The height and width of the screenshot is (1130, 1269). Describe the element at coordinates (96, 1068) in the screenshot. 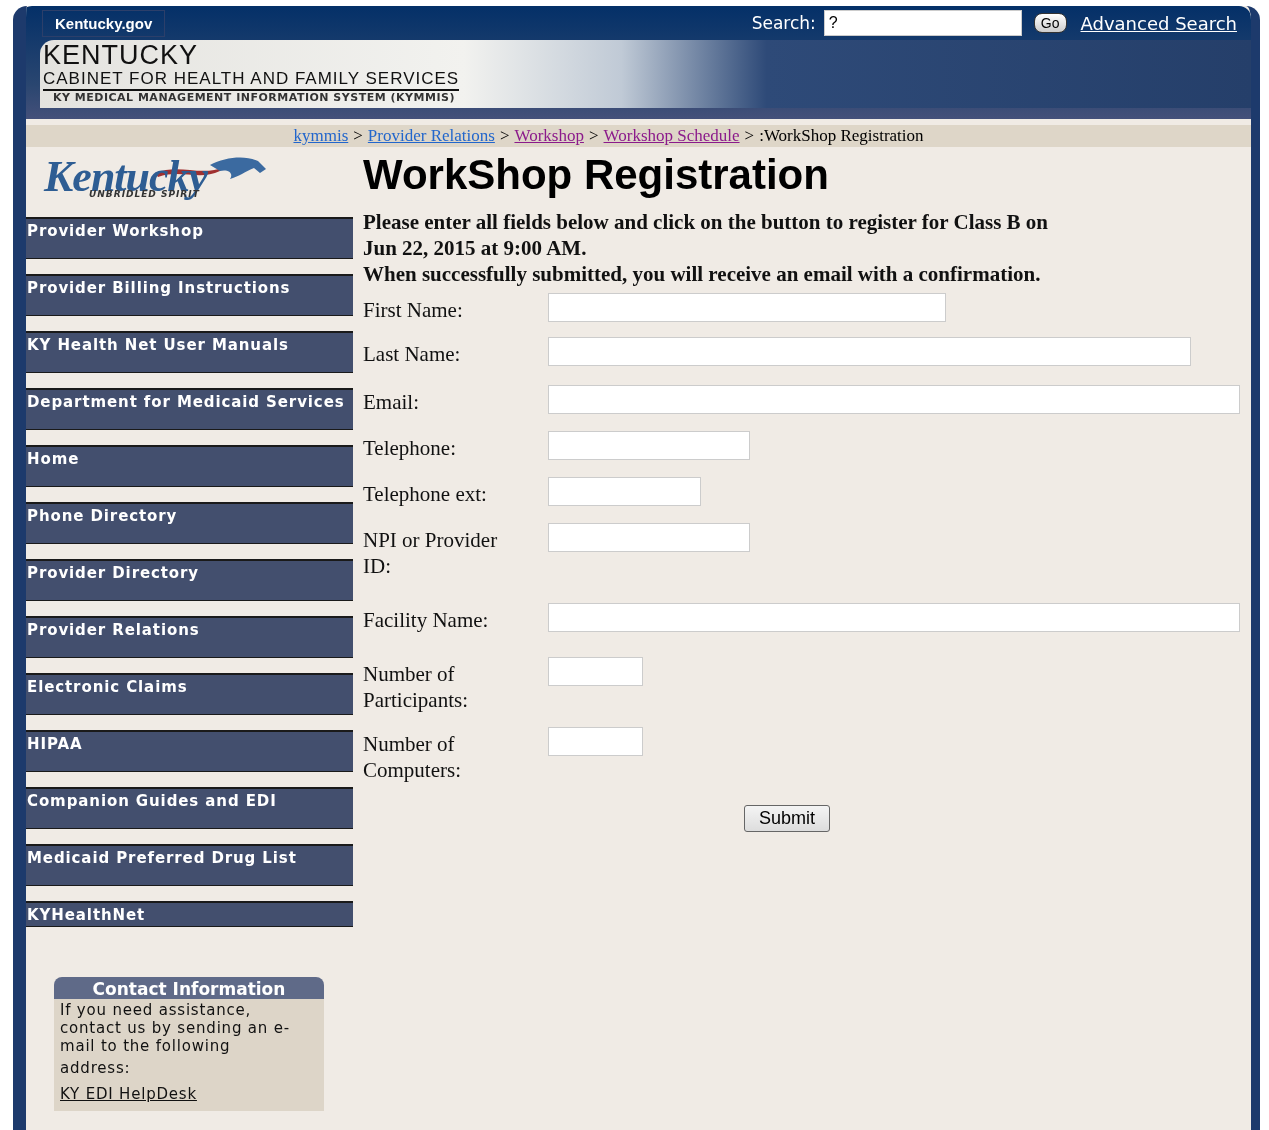

I see `contact-text: address:` at that location.